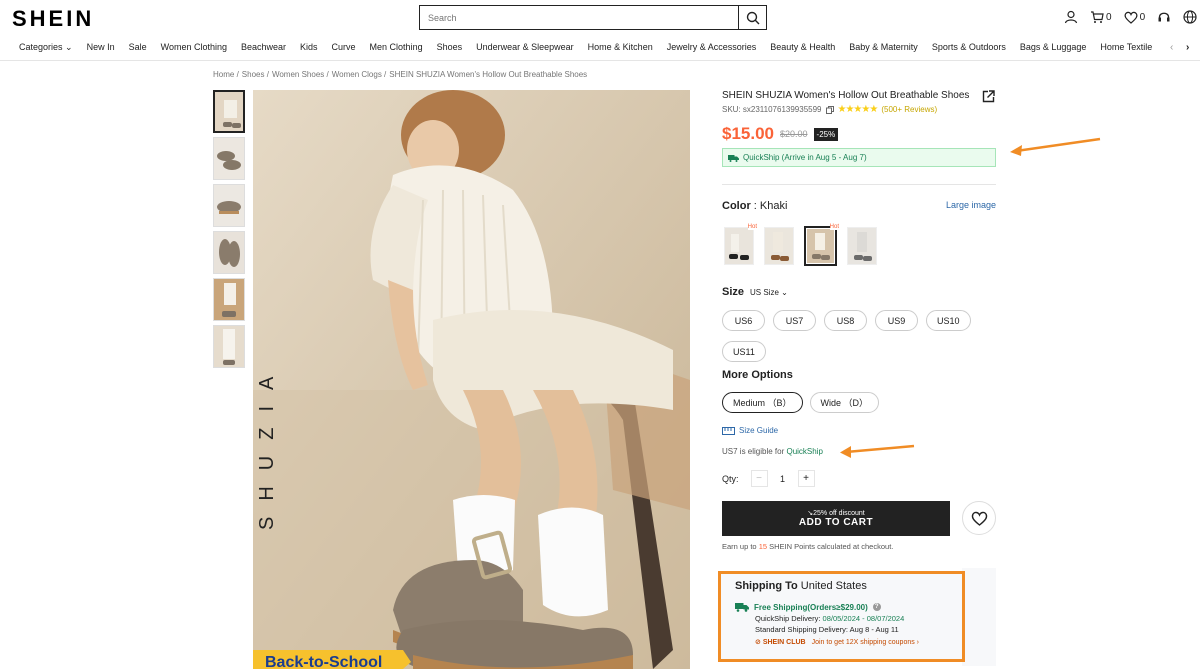 The width and height of the screenshot is (1200, 669). I want to click on search-input, so click(579, 17).